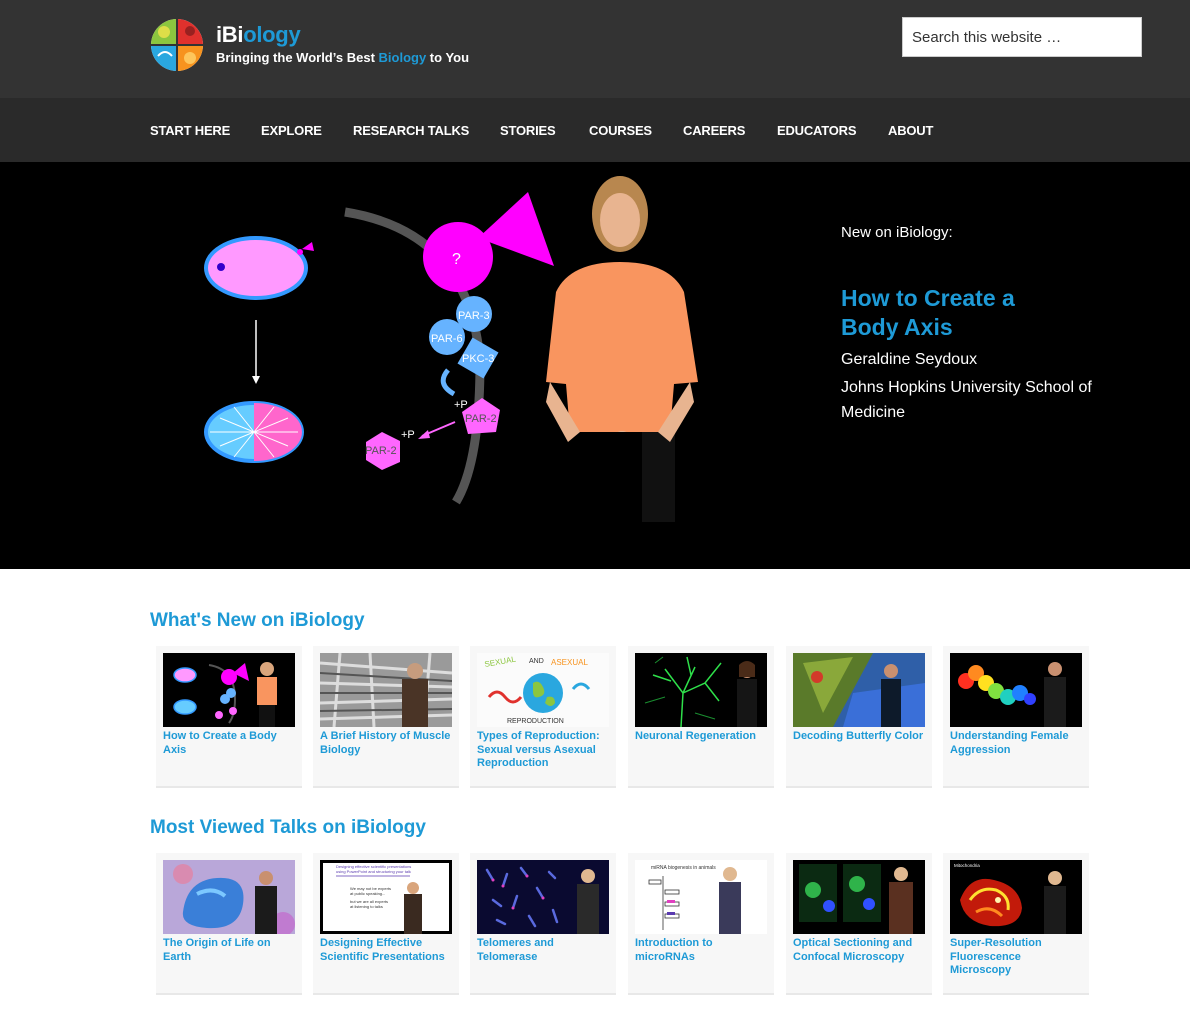  Describe the element at coordinates (474, 316) in the screenshot. I see `hero-diagram-label: PAR-3` at that location.